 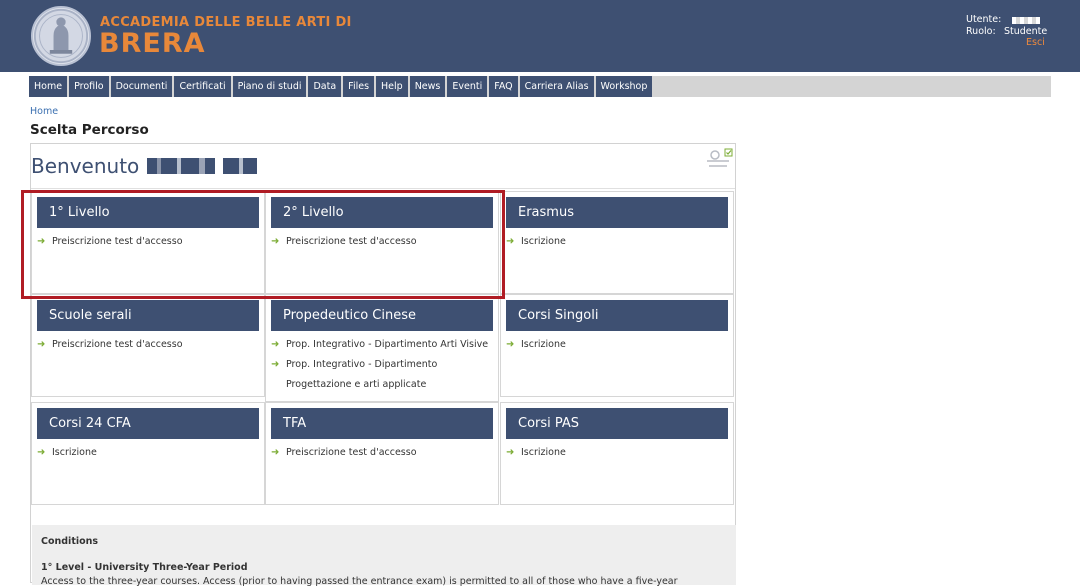 What do you see at coordinates (624, 86) in the screenshot?
I see `nav-workshop: Workshop` at bounding box center [624, 86].